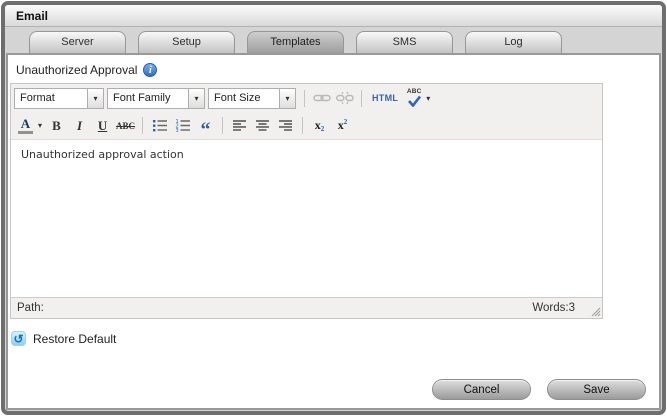 The image size is (667, 416). I want to click on window-title: Email, so click(32, 15).